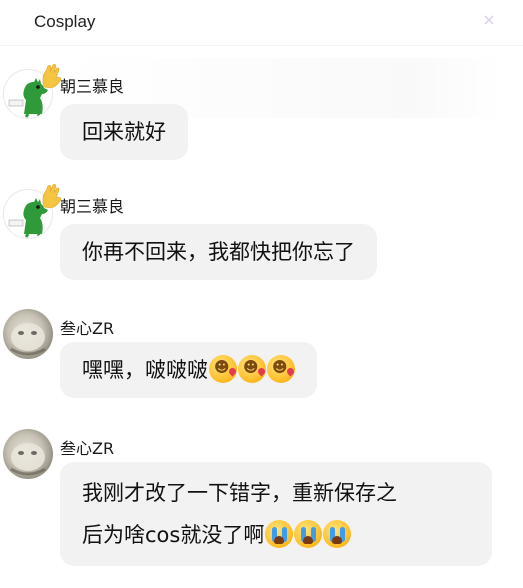 This screenshot has height=588, width=523. I want to click on chat-title: Cosplay, so click(65, 21).